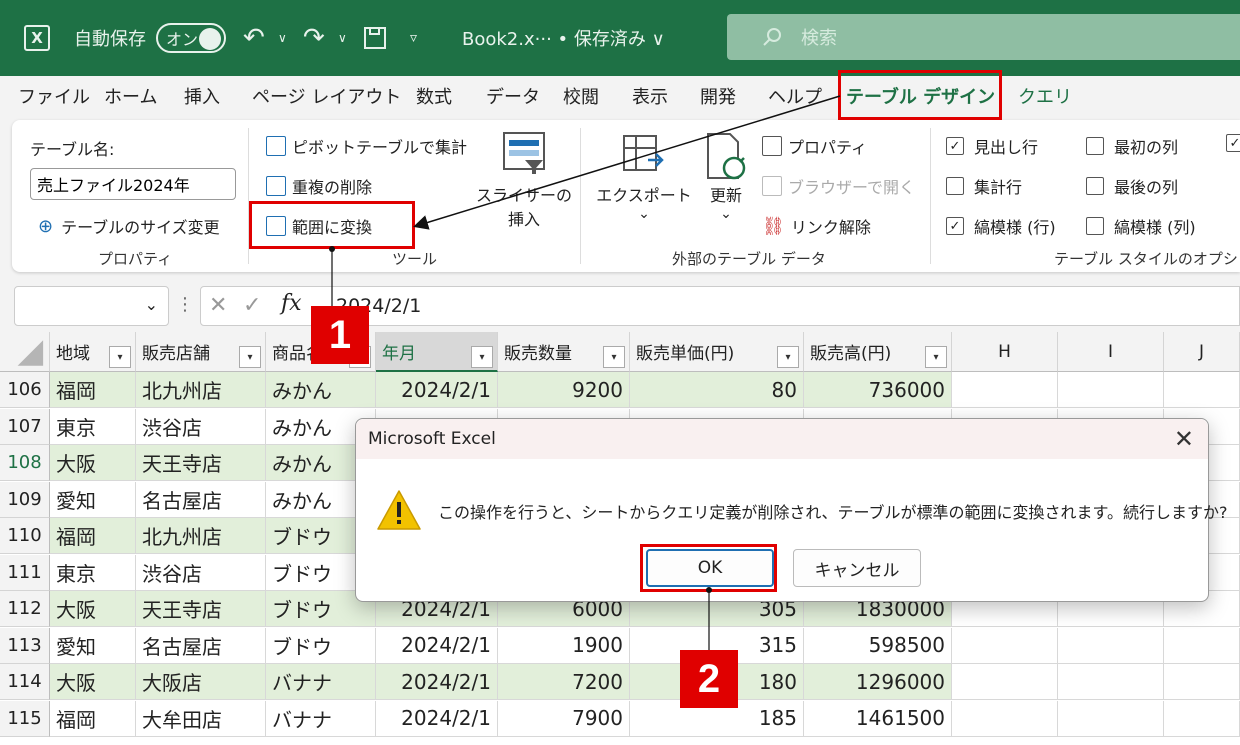 The image size is (1240, 745). Describe the element at coordinates (25, 352) in the screenshot. I see `select-all-corner` at that location.